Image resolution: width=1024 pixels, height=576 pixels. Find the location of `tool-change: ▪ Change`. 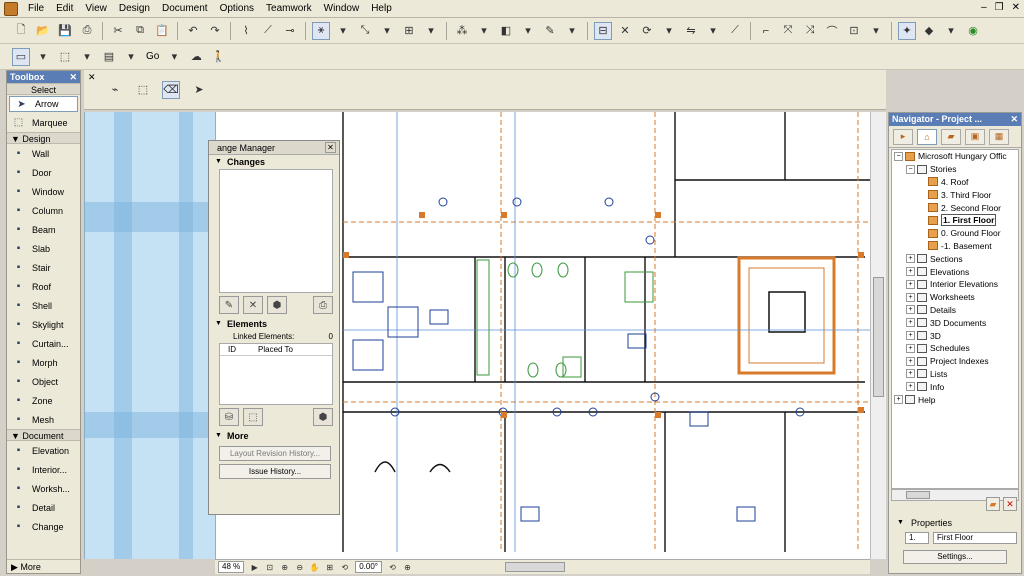

tool-change: ▪ Change is located at coordinates (43, 526).